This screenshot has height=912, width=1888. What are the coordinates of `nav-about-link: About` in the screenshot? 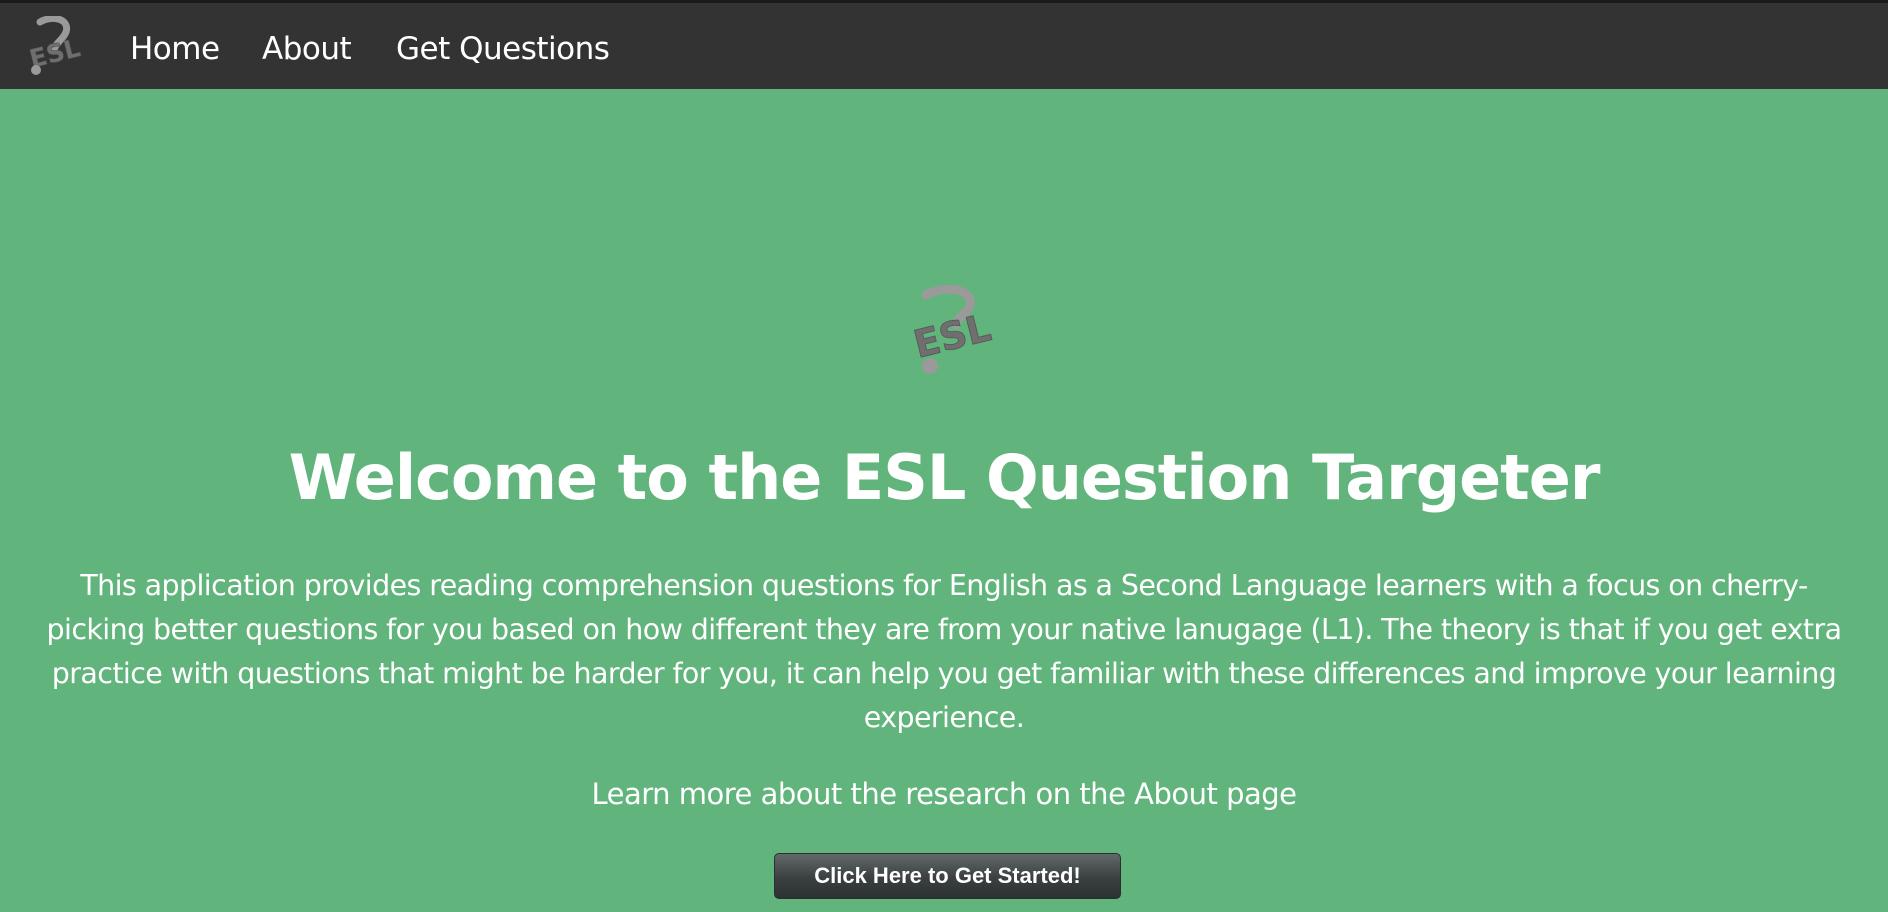 It's located at (307, 49).